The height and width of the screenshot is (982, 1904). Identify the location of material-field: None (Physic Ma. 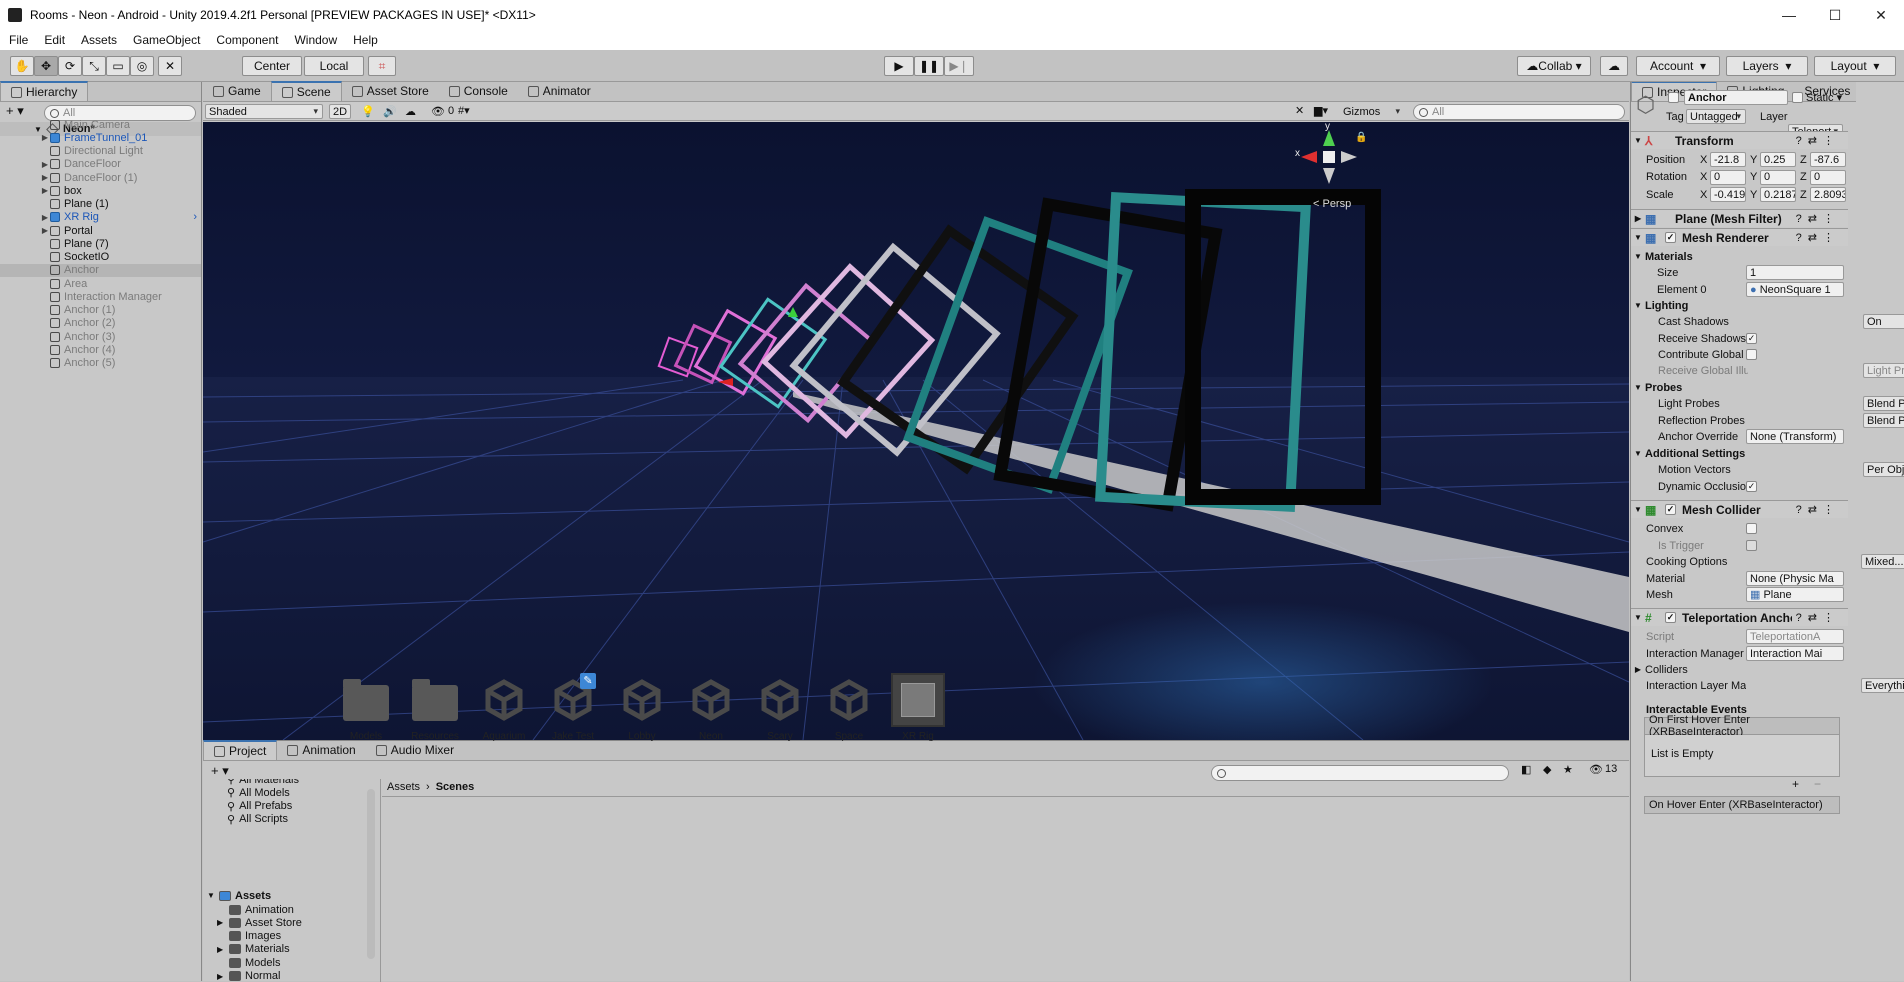
(1795, 578).